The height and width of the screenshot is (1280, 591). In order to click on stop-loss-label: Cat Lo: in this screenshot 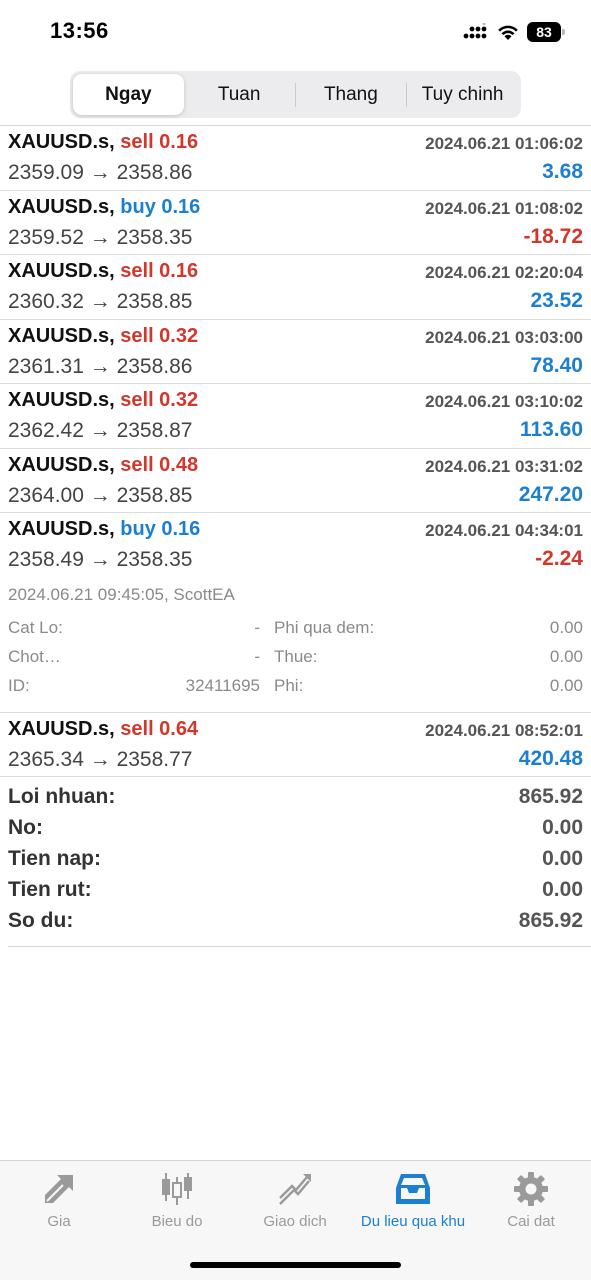, I will do `click(35, 627)`.